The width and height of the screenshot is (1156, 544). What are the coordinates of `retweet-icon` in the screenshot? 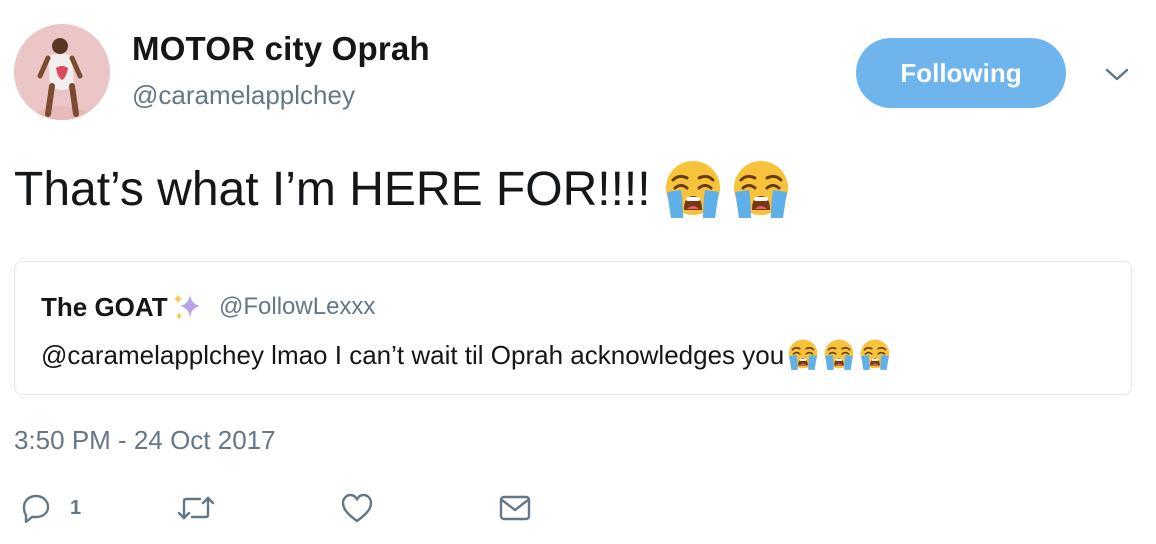 It's located at (196, 508).